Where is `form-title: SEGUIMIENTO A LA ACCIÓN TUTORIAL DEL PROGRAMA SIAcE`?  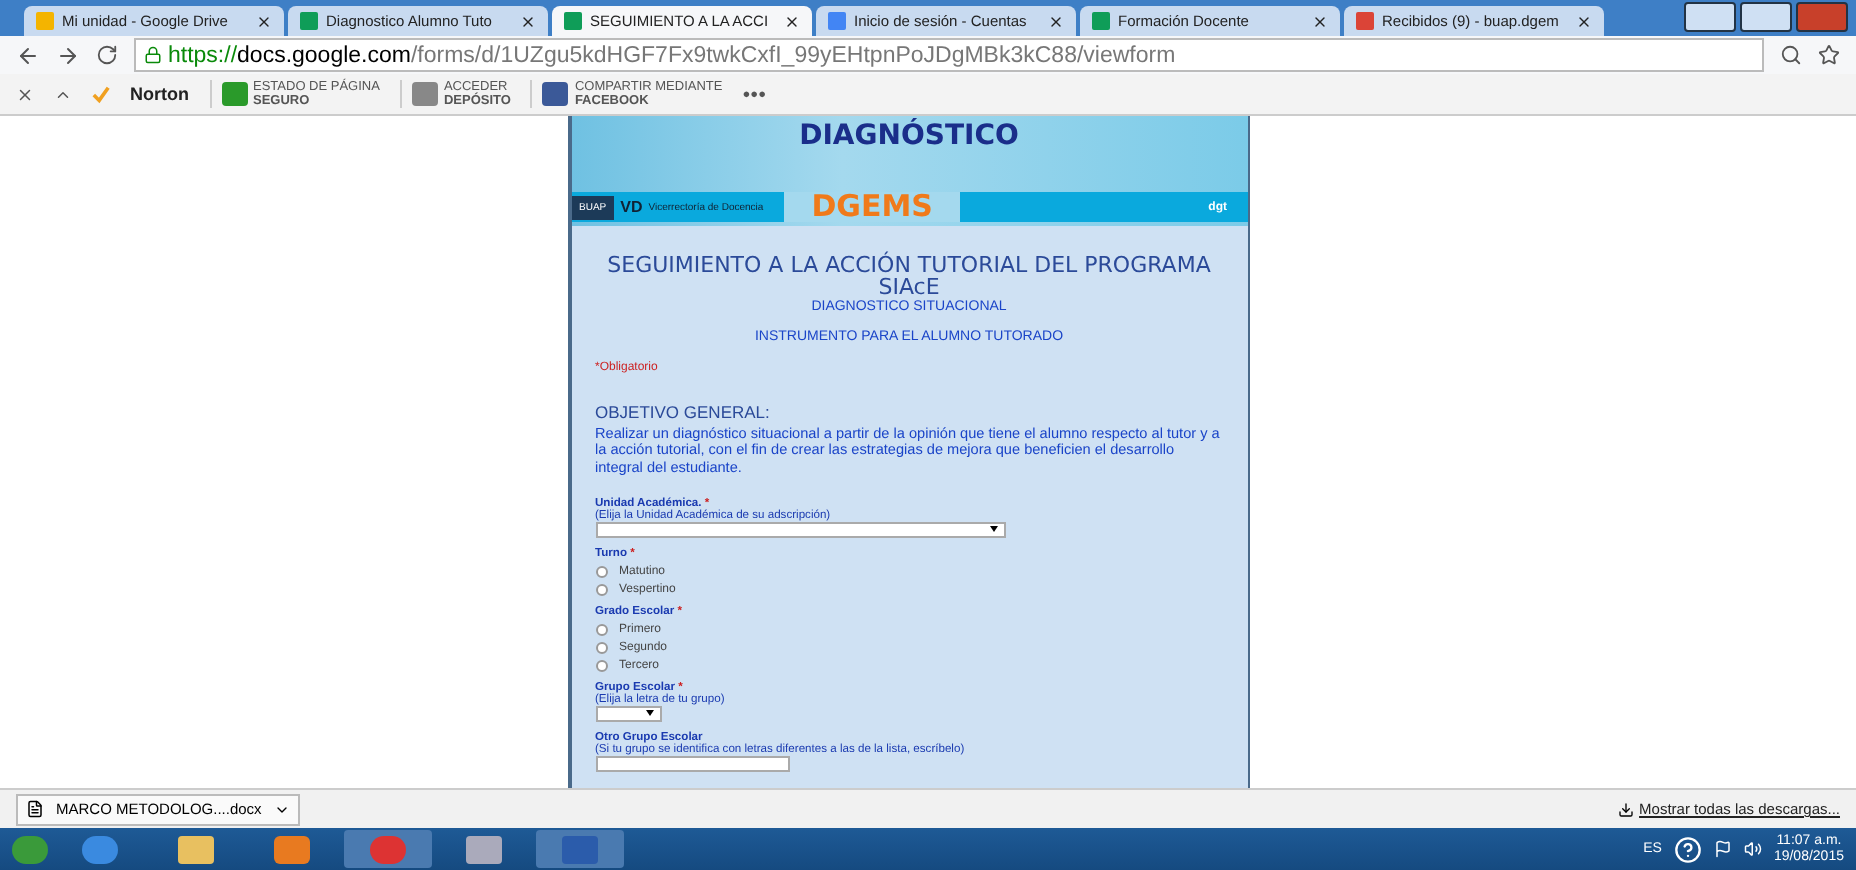 form-title: SEGUIMIENTO A LA ACCIÓN TUTORIAL DEL PROGRAMA SIAcE is located at coordinates (909, 276).